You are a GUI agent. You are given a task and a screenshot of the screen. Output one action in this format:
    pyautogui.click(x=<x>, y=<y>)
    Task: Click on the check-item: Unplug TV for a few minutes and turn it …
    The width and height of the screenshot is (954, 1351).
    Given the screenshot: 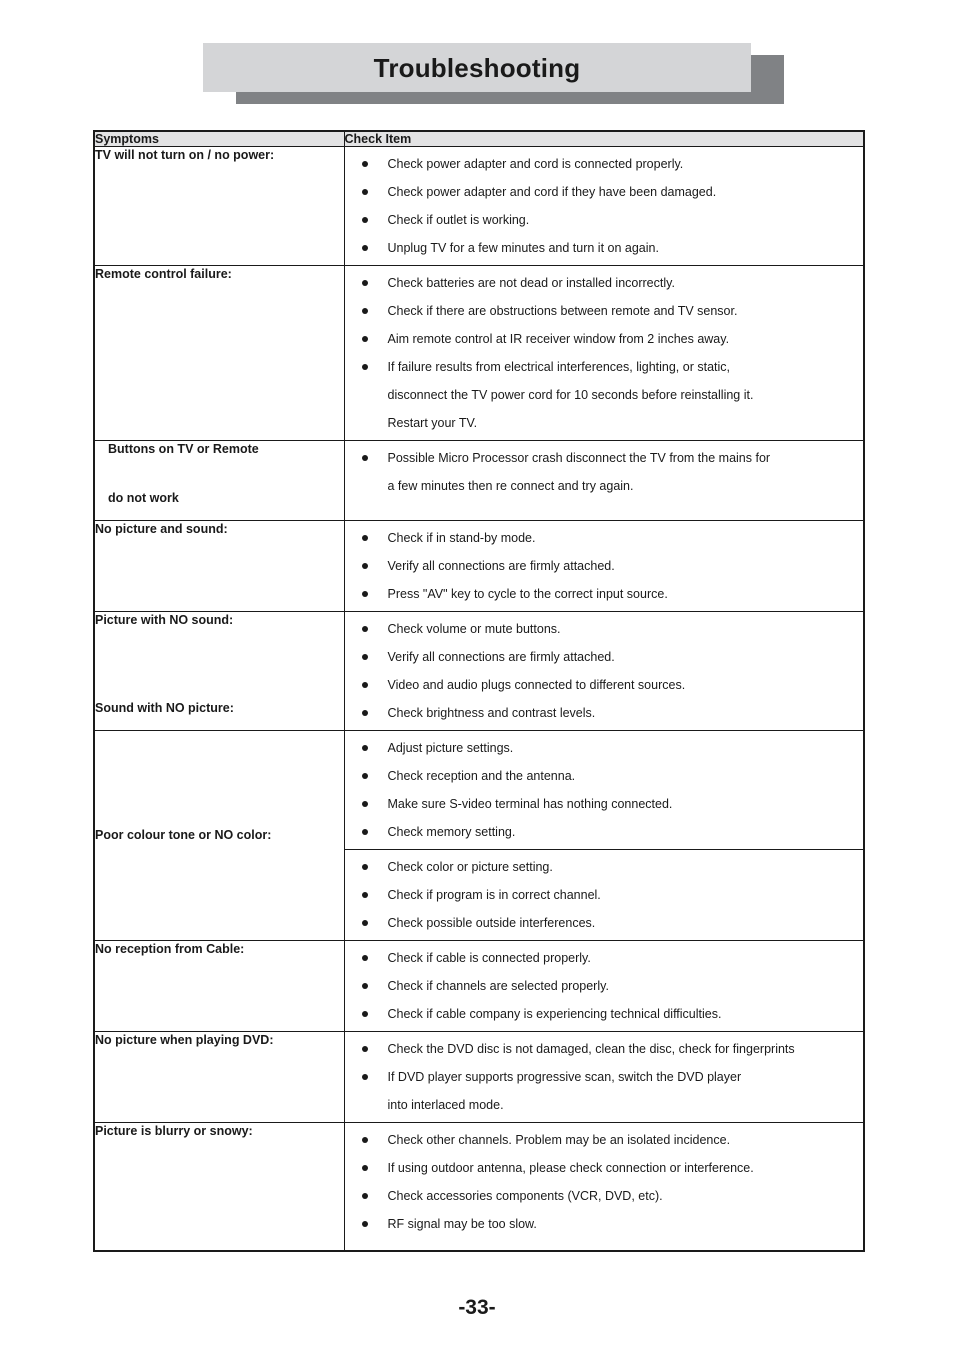 What is the action you would take?
    pyautogui.click(x=599, y=248)
    